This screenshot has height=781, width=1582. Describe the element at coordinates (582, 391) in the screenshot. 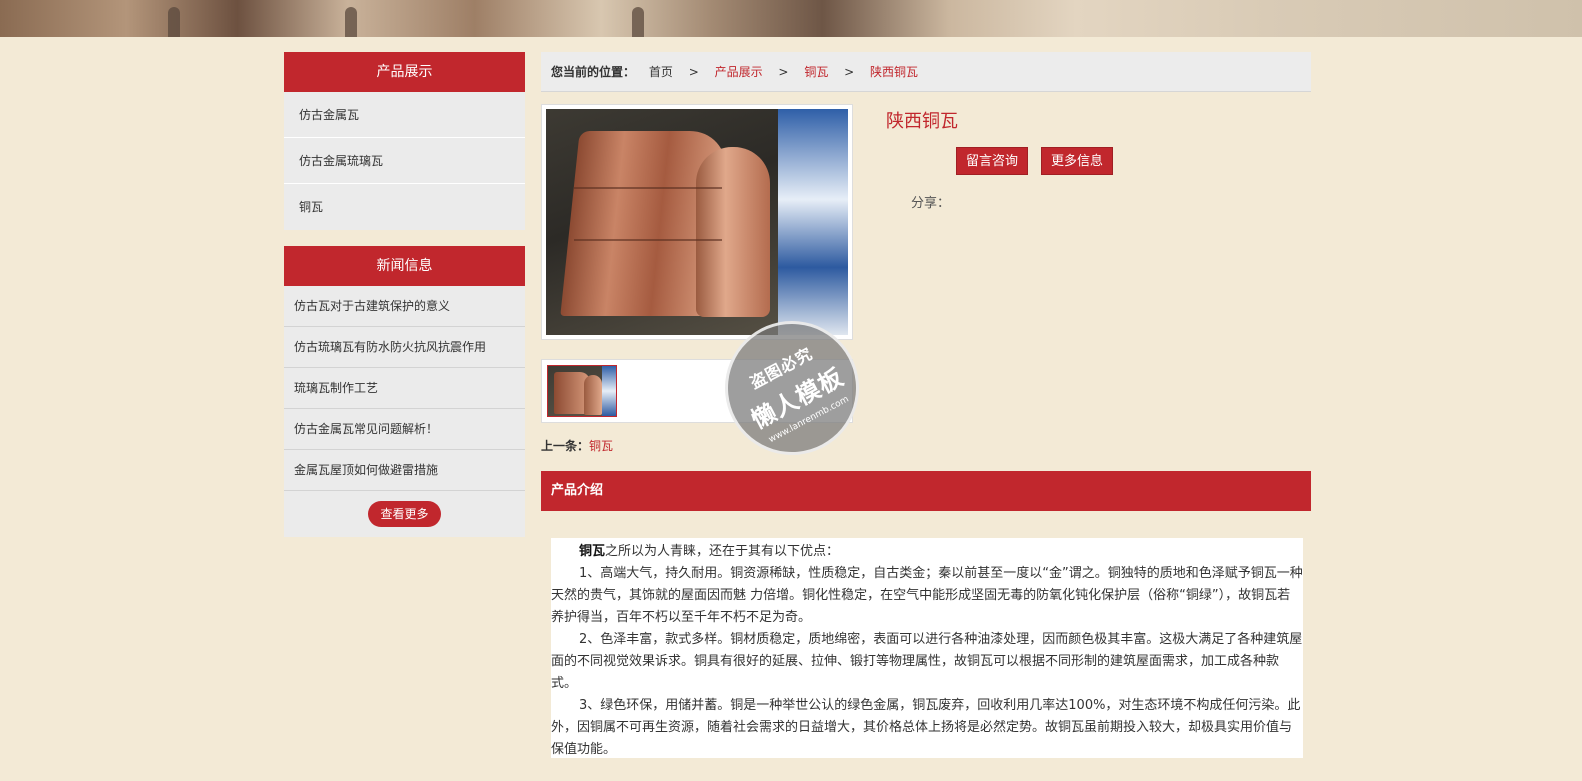

I see `product-thumbnail` at that location.